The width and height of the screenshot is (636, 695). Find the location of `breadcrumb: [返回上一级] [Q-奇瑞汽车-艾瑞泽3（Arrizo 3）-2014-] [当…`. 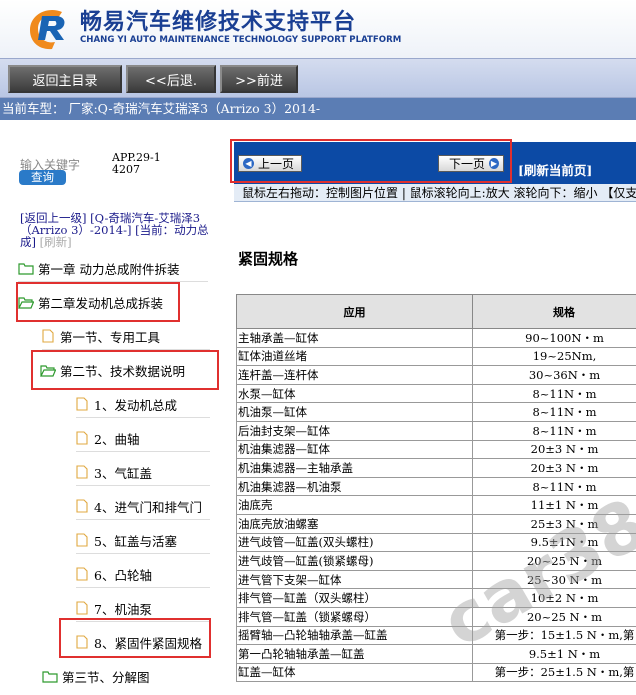

breadcrumb: [返回上一级] [Q-奇瑞汽车-艾瑞泽3（Arrizo 3）-2014-] [当… is located at coordinates (115, 230).